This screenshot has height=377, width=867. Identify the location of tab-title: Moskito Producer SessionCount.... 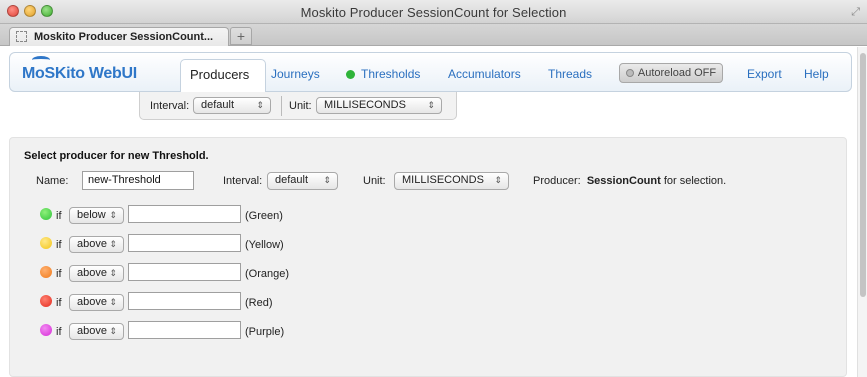
(124, 37).